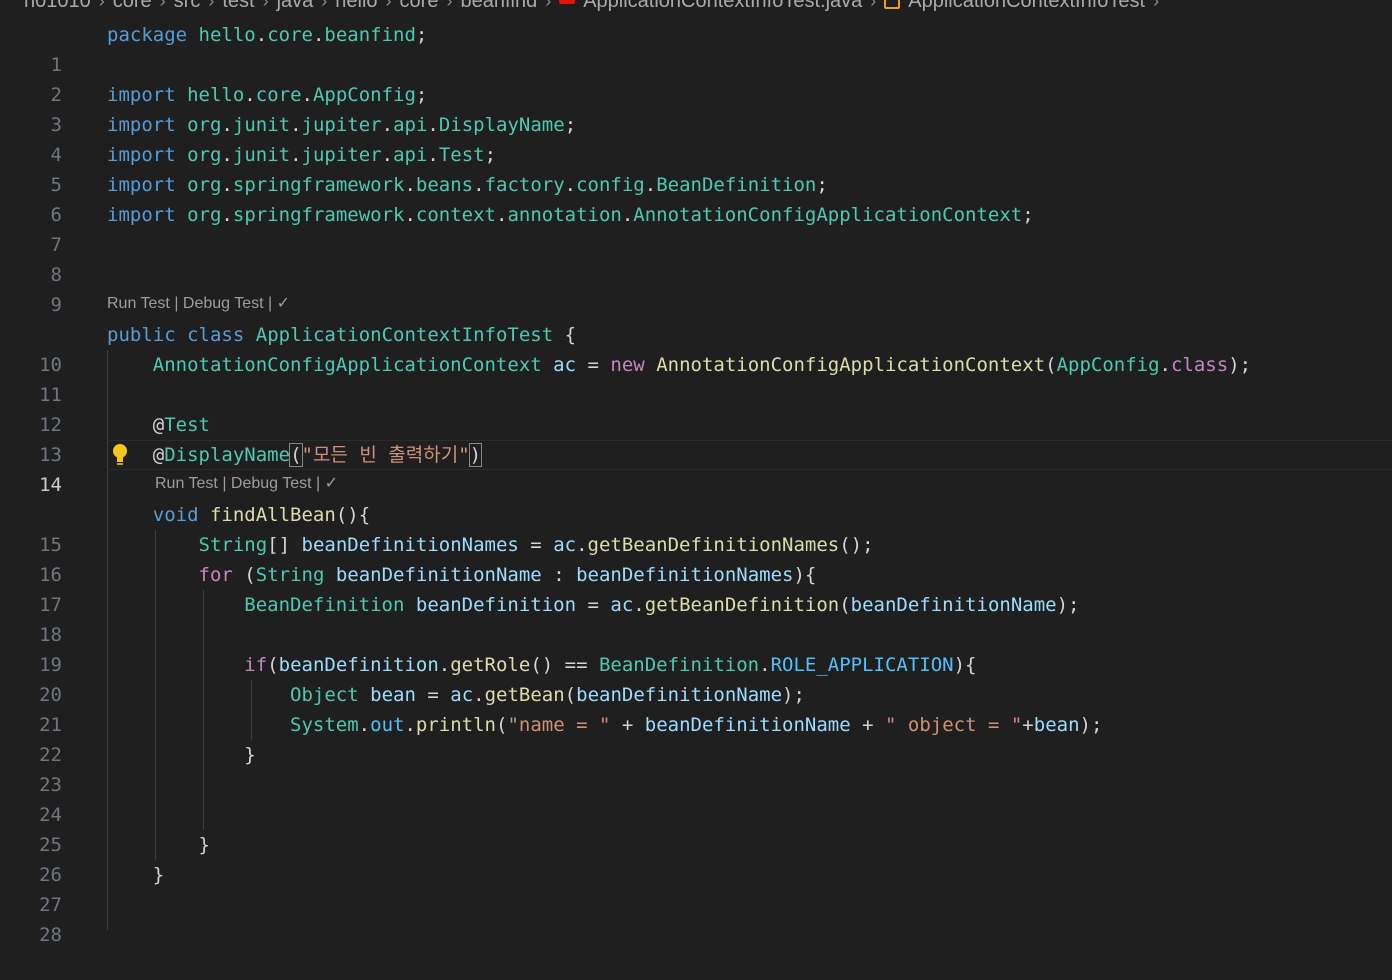 Image resolution: width=1392 pixels, height=980 pixels. Describe the element at coordinates (892, 4) in the screenshot. I see `class-symbol-icon` at that location.